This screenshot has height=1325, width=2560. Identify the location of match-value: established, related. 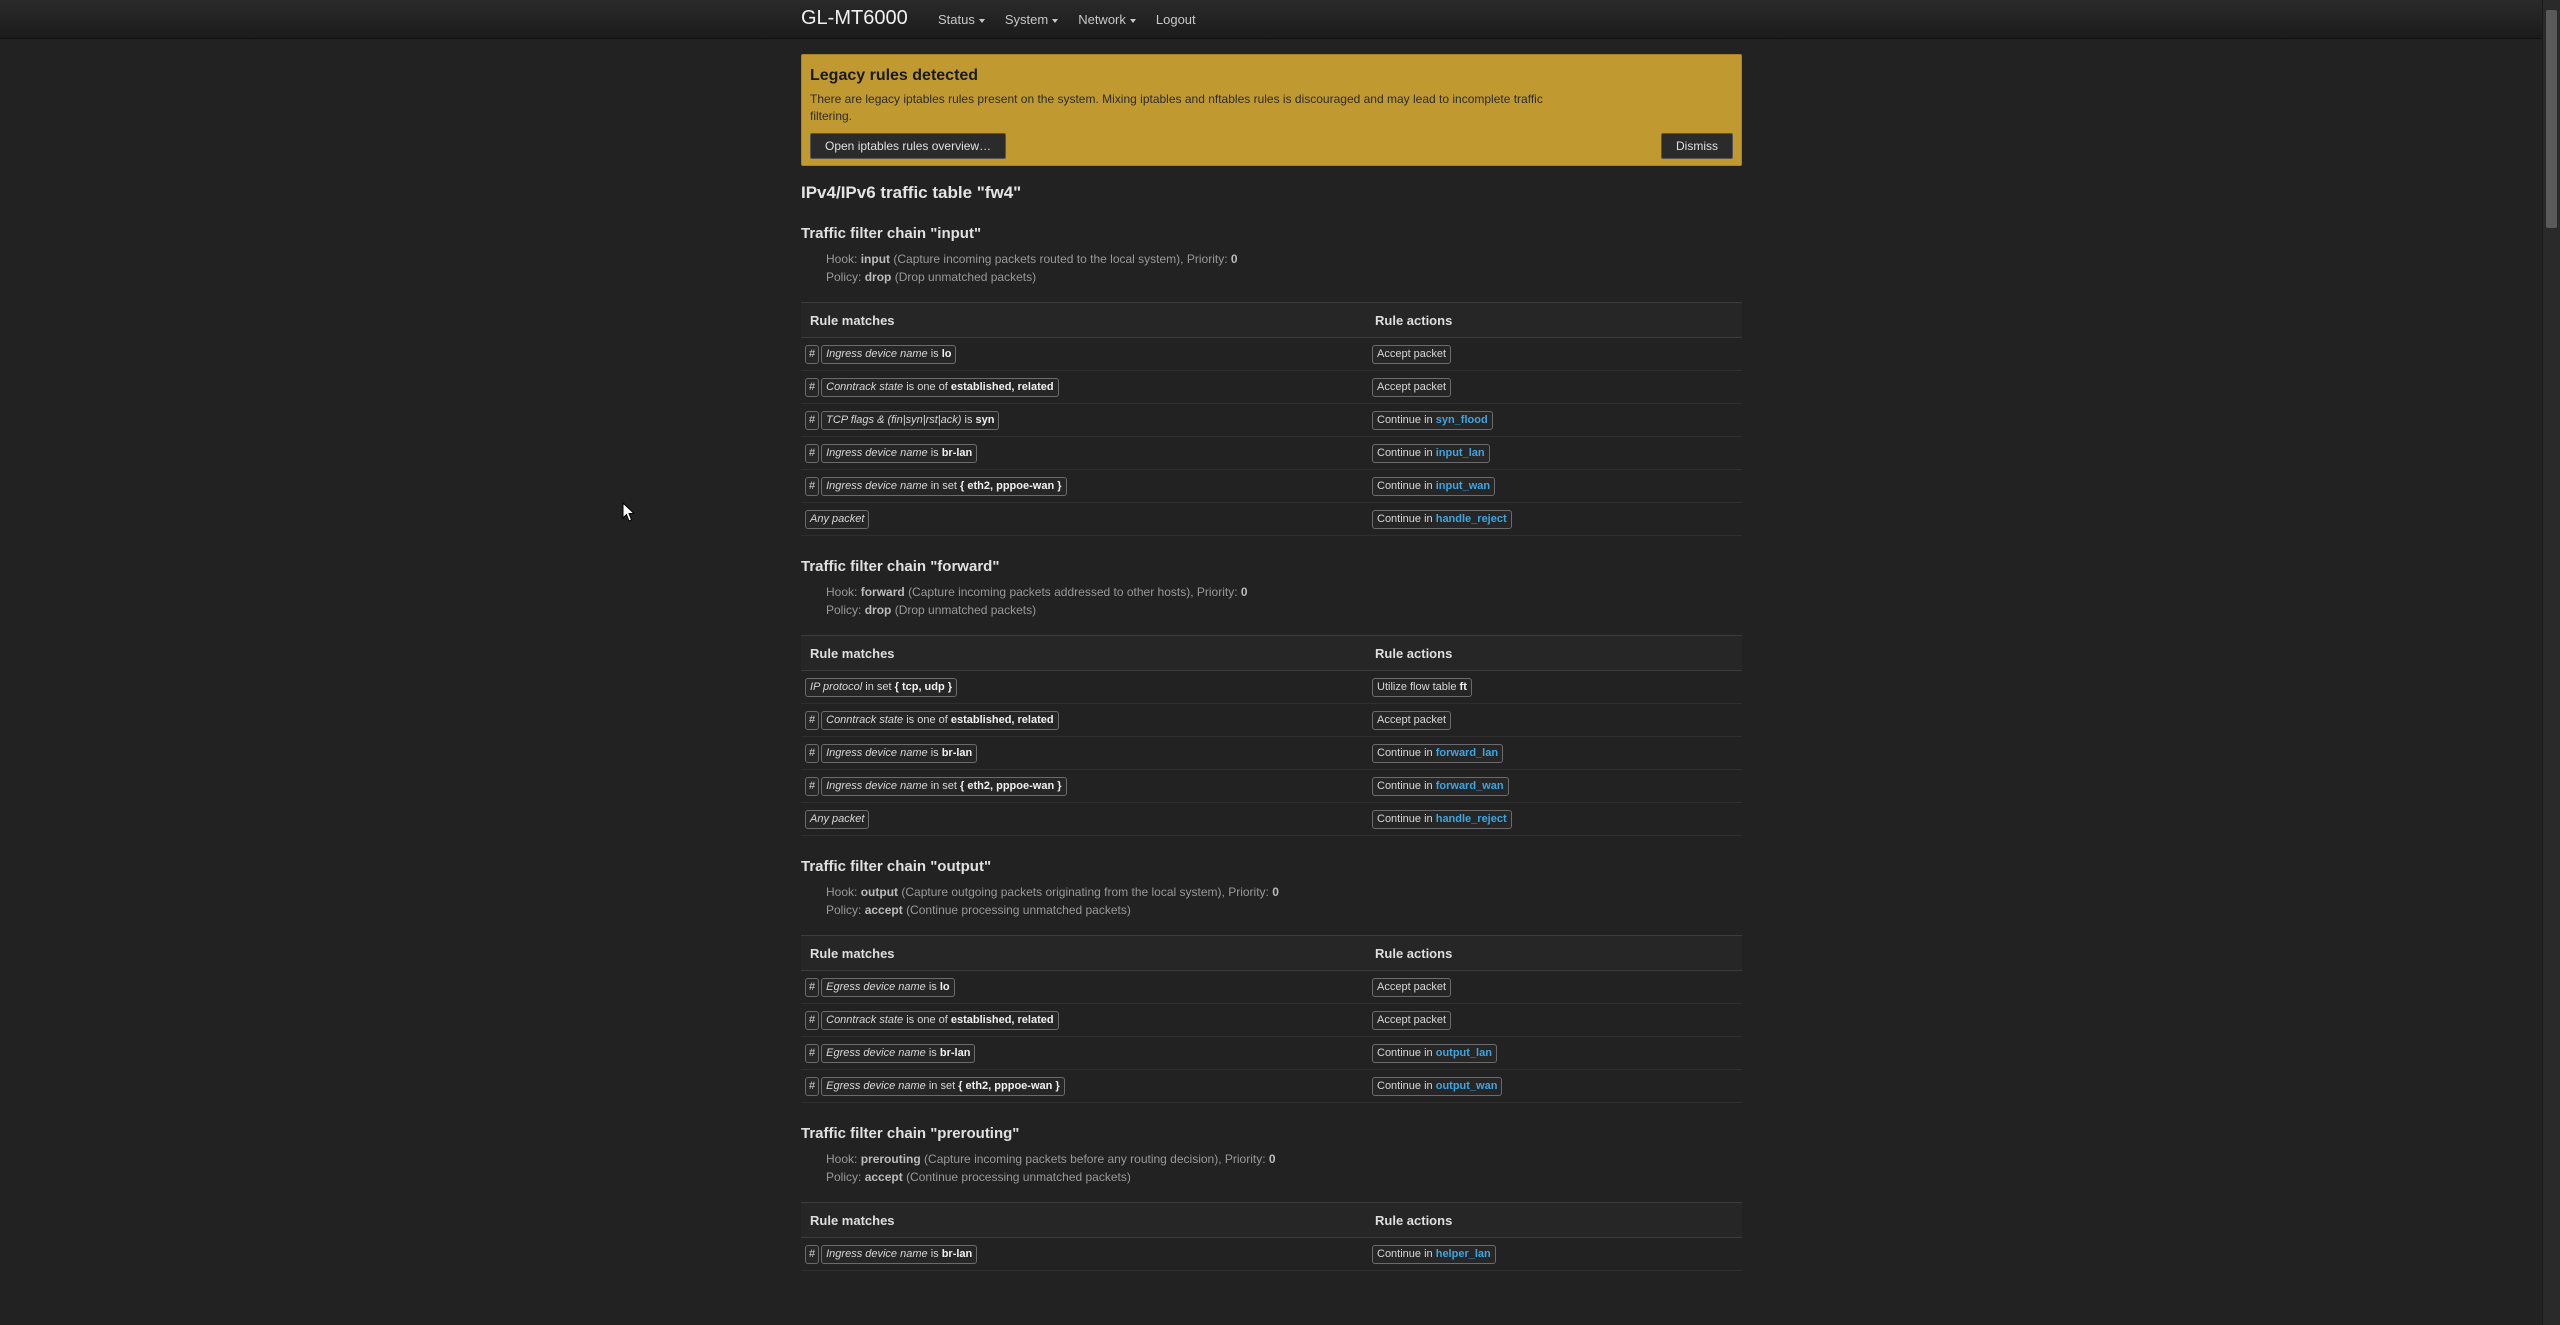
(1002, 386).